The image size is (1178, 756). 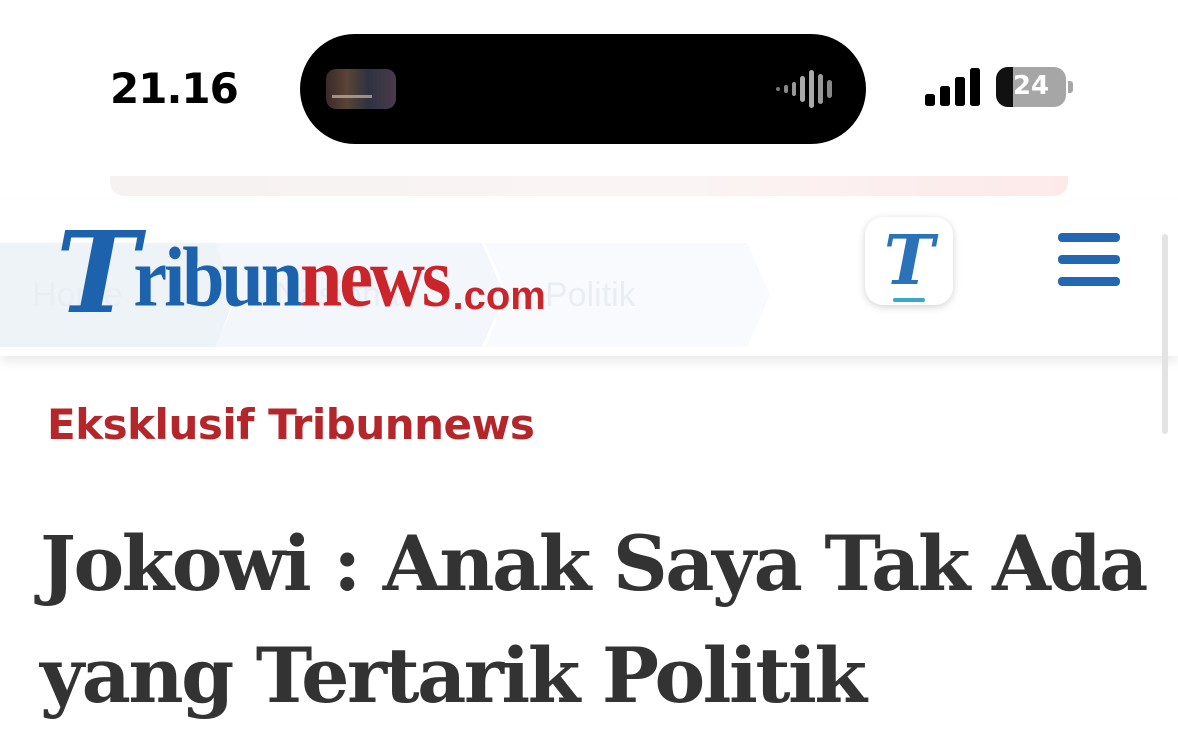 I want to click on now-playing-artwork, so click(x=361, y=89).